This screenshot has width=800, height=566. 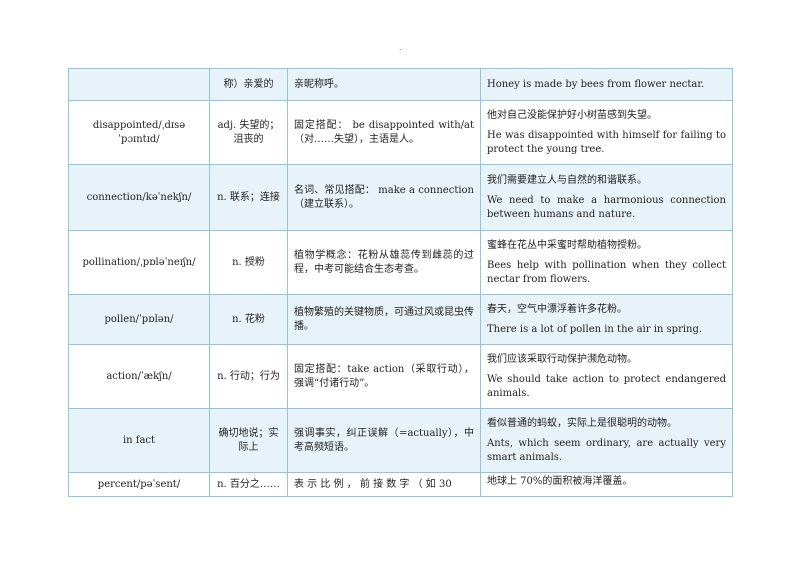 I want to click on example-chinese: 春天，空气中漂浮着许多花粉。, so click(x=557, y=309).